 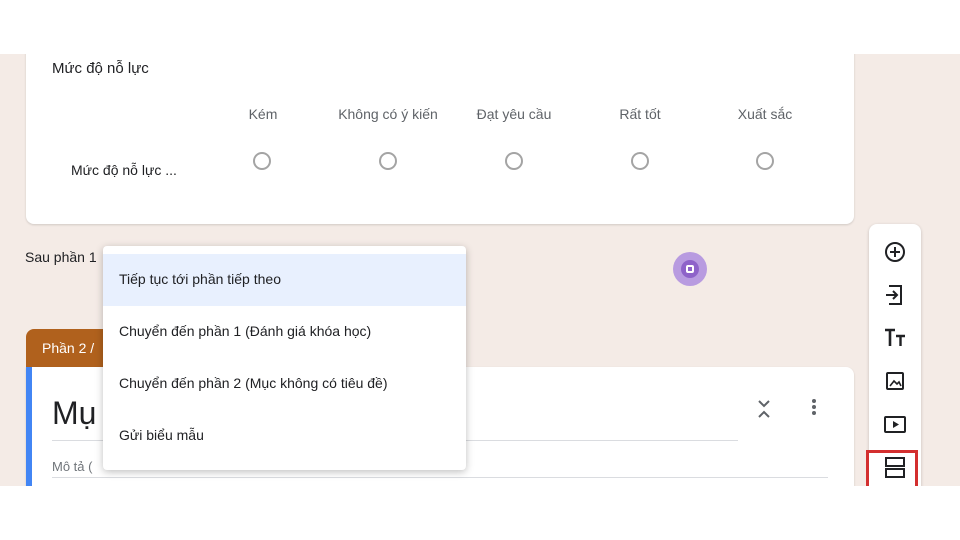 What do you see at coordinates (100, 68) in the screenshot?
I see `question-title: Mức độ nỗ lực` at bounding box center [100, 68].